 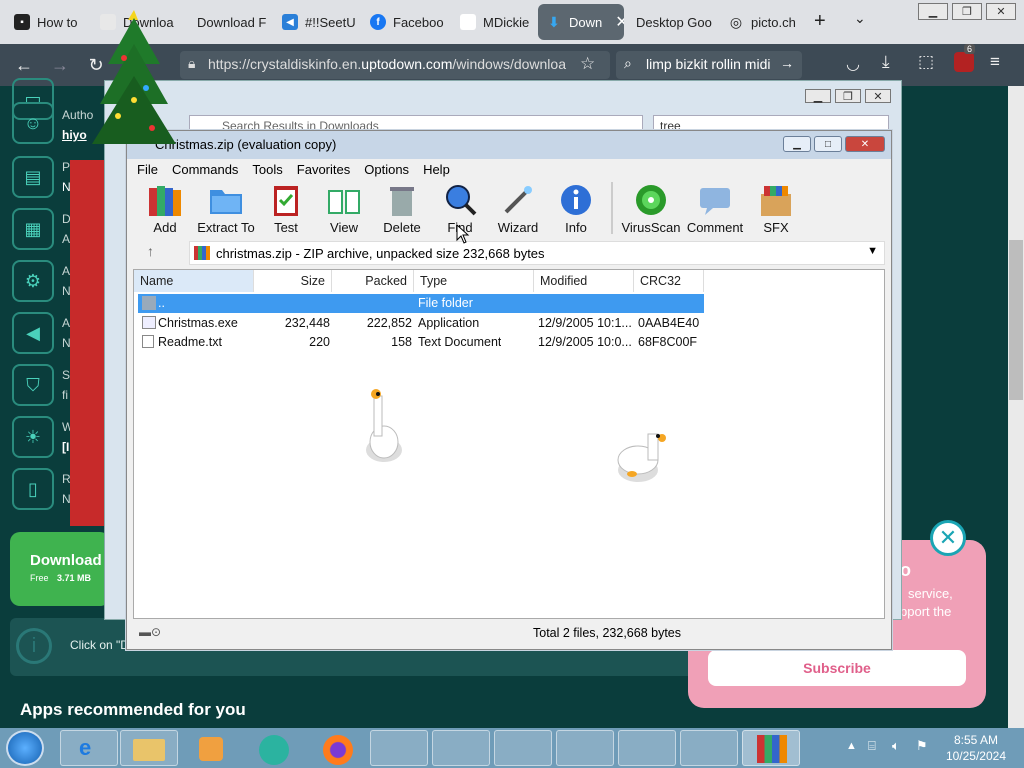 I want to click on virusscan-button: VirusScan, so click(x=651, y=208).